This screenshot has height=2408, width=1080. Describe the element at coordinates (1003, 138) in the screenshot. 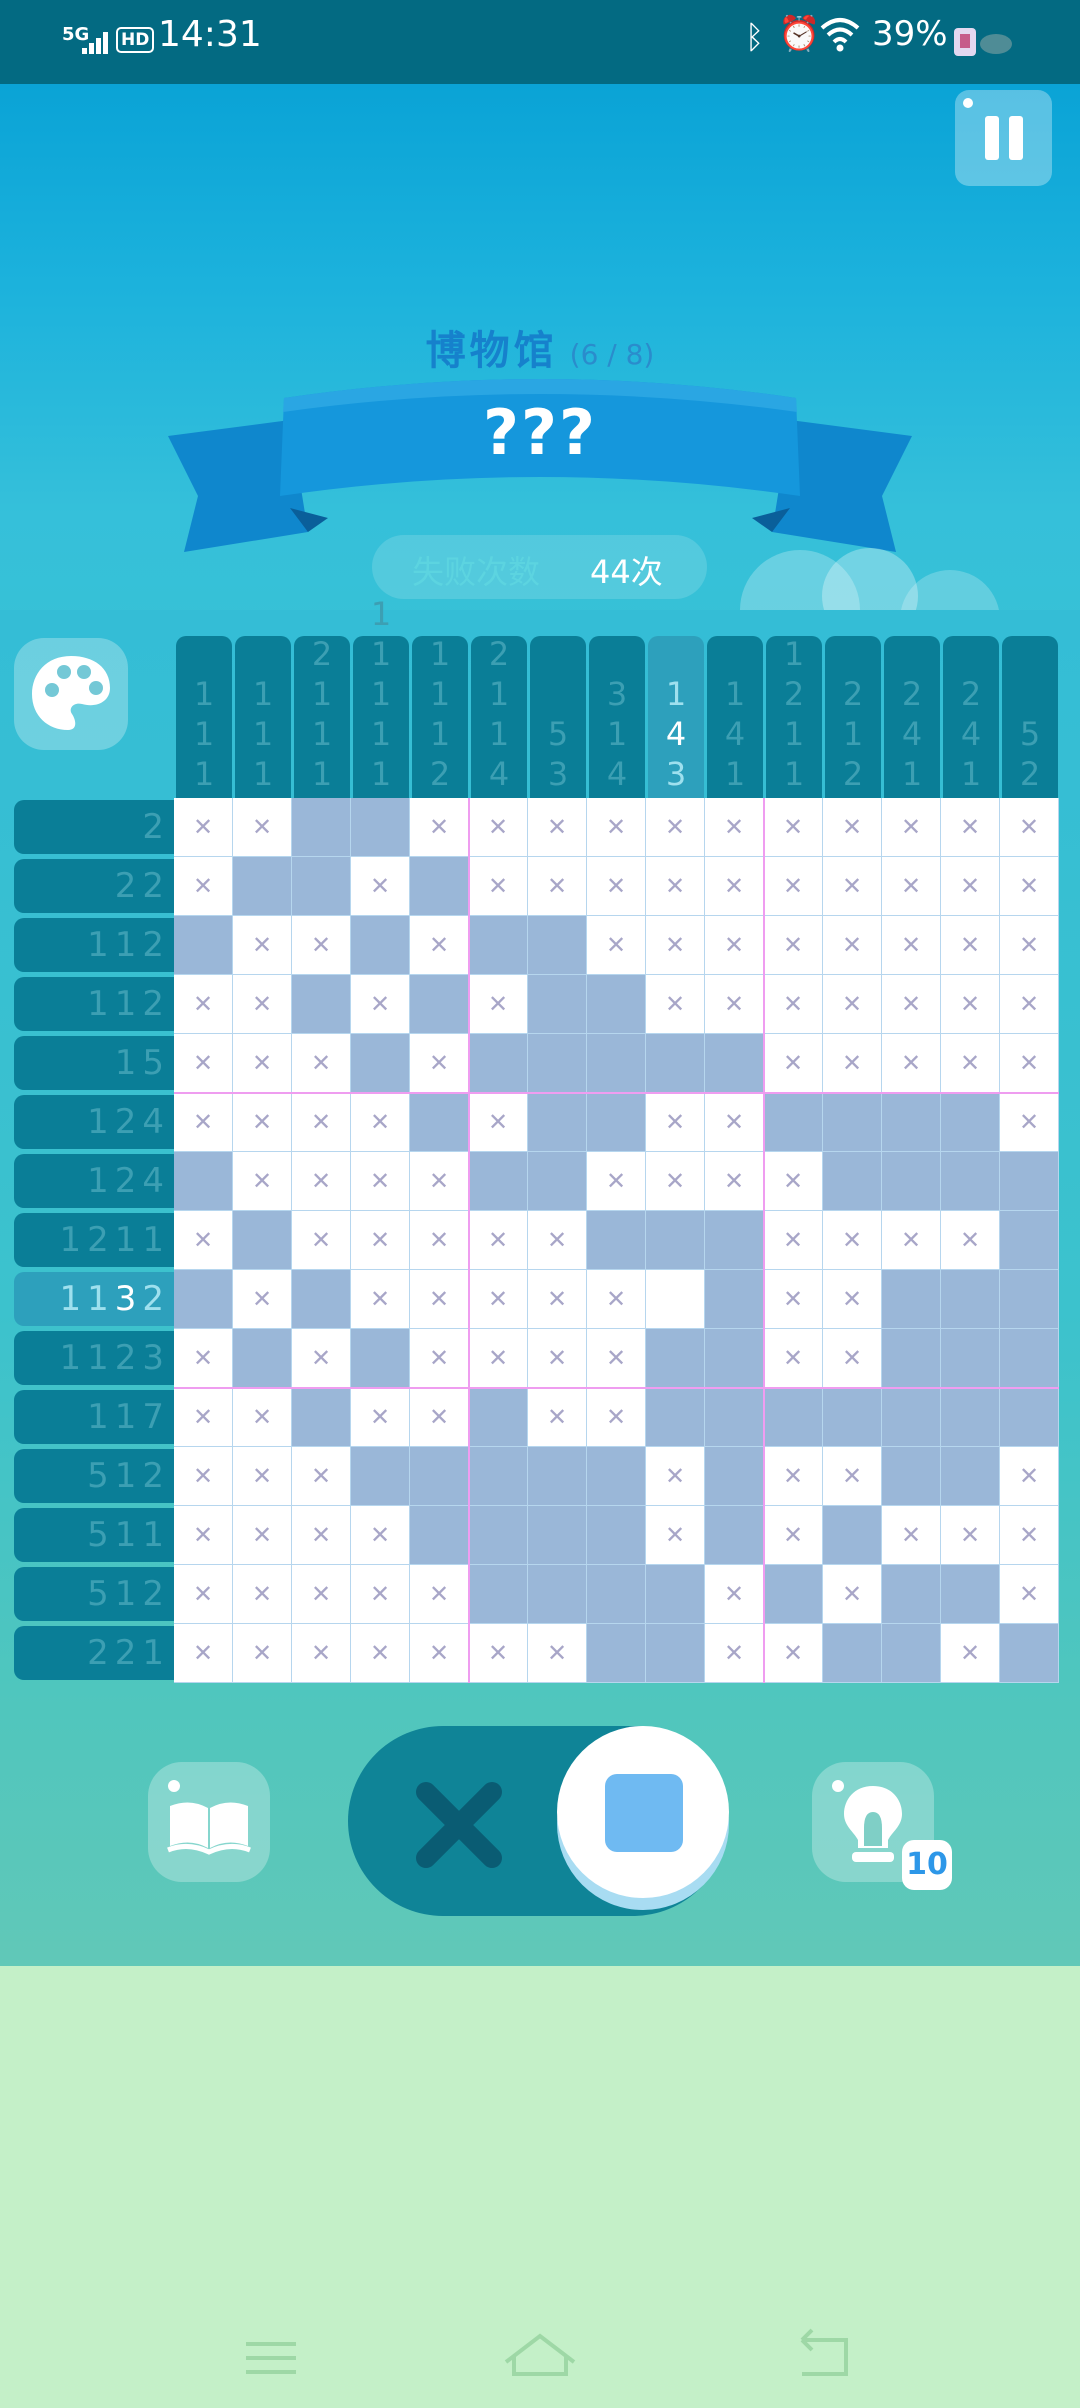

I see `pause-button` at that location.